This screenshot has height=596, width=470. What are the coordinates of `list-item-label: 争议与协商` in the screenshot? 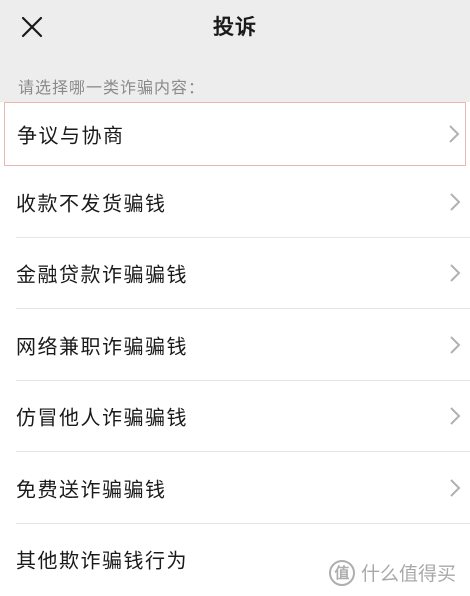 It's located at (71, 135).